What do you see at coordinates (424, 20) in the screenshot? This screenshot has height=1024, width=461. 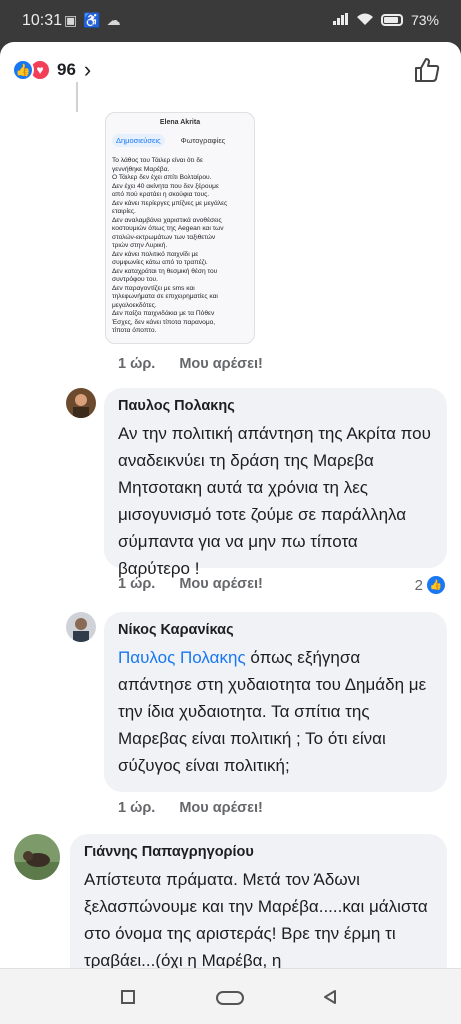 I see `battery-level: 73%` at bounding box center [424, 20].